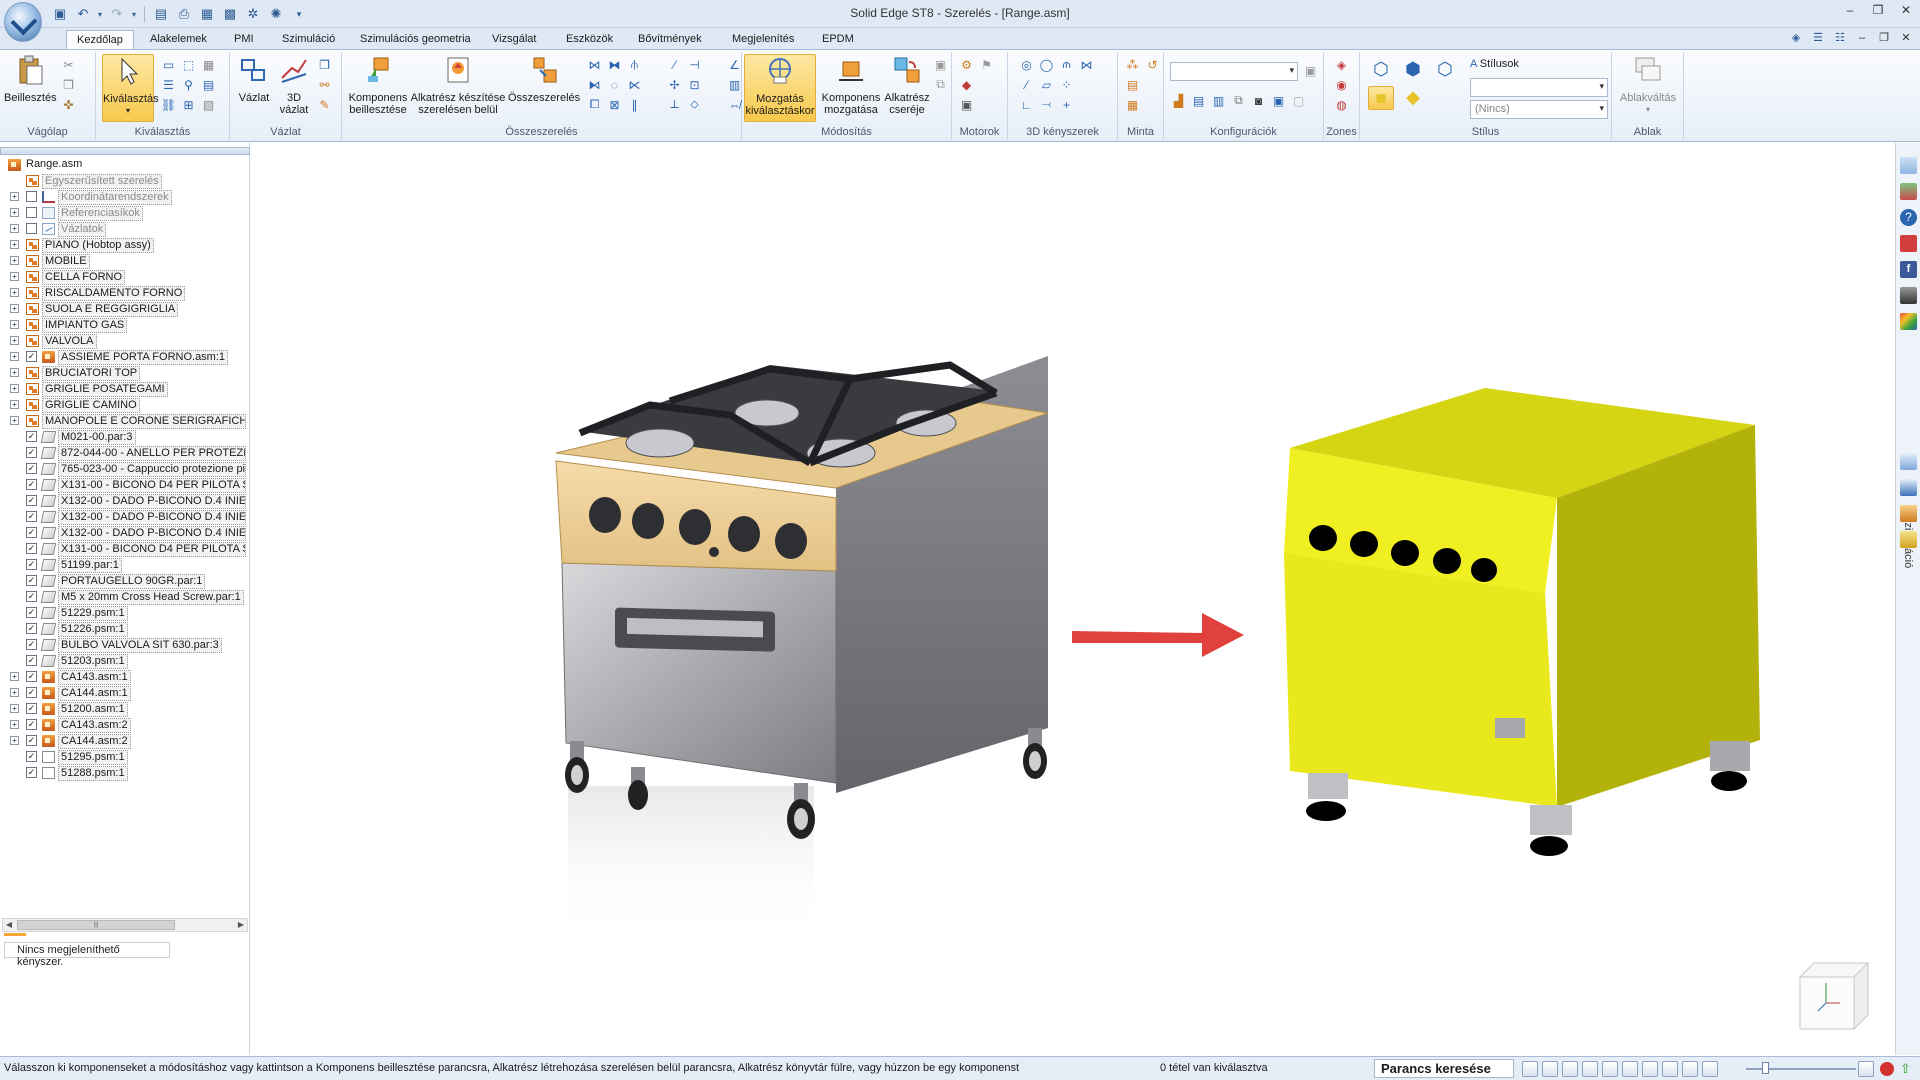 This screenshot has height=1080, width=1920. Describe the element at coordinates (674, 64) in the screenshot. I see `insert-line-icon: ⁄` at that location.